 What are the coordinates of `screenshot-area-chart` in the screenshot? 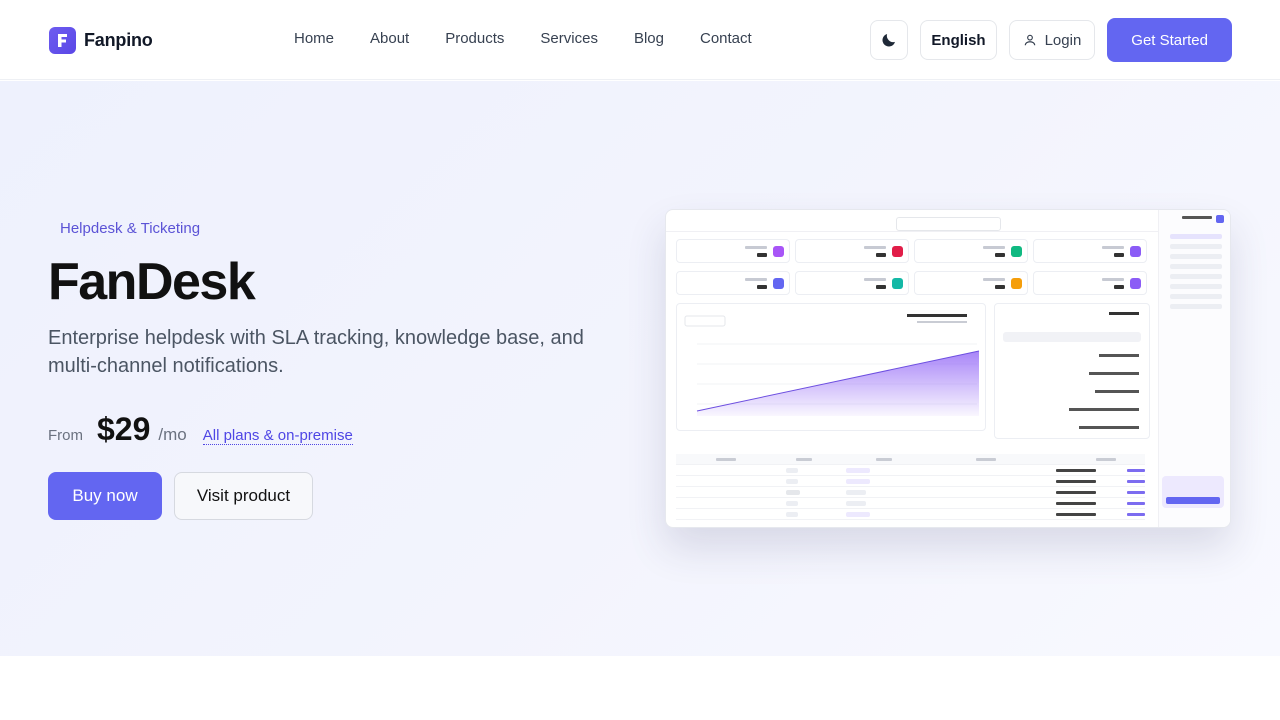 It's located at (832, 365).